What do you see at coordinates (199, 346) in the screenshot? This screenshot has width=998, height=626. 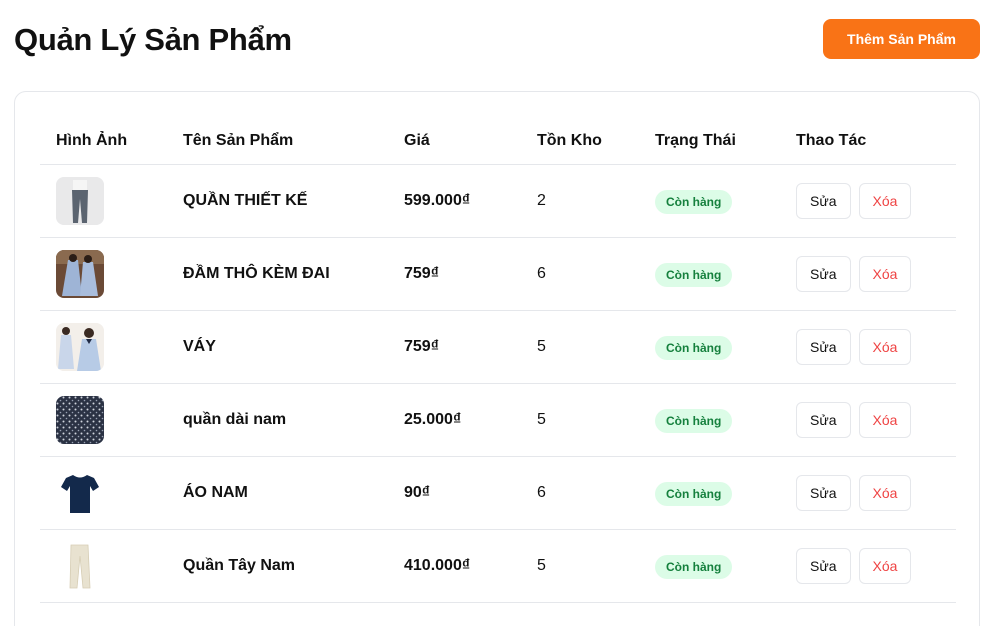 I see `product-name: VÁY` at bounding box center [199, 346].